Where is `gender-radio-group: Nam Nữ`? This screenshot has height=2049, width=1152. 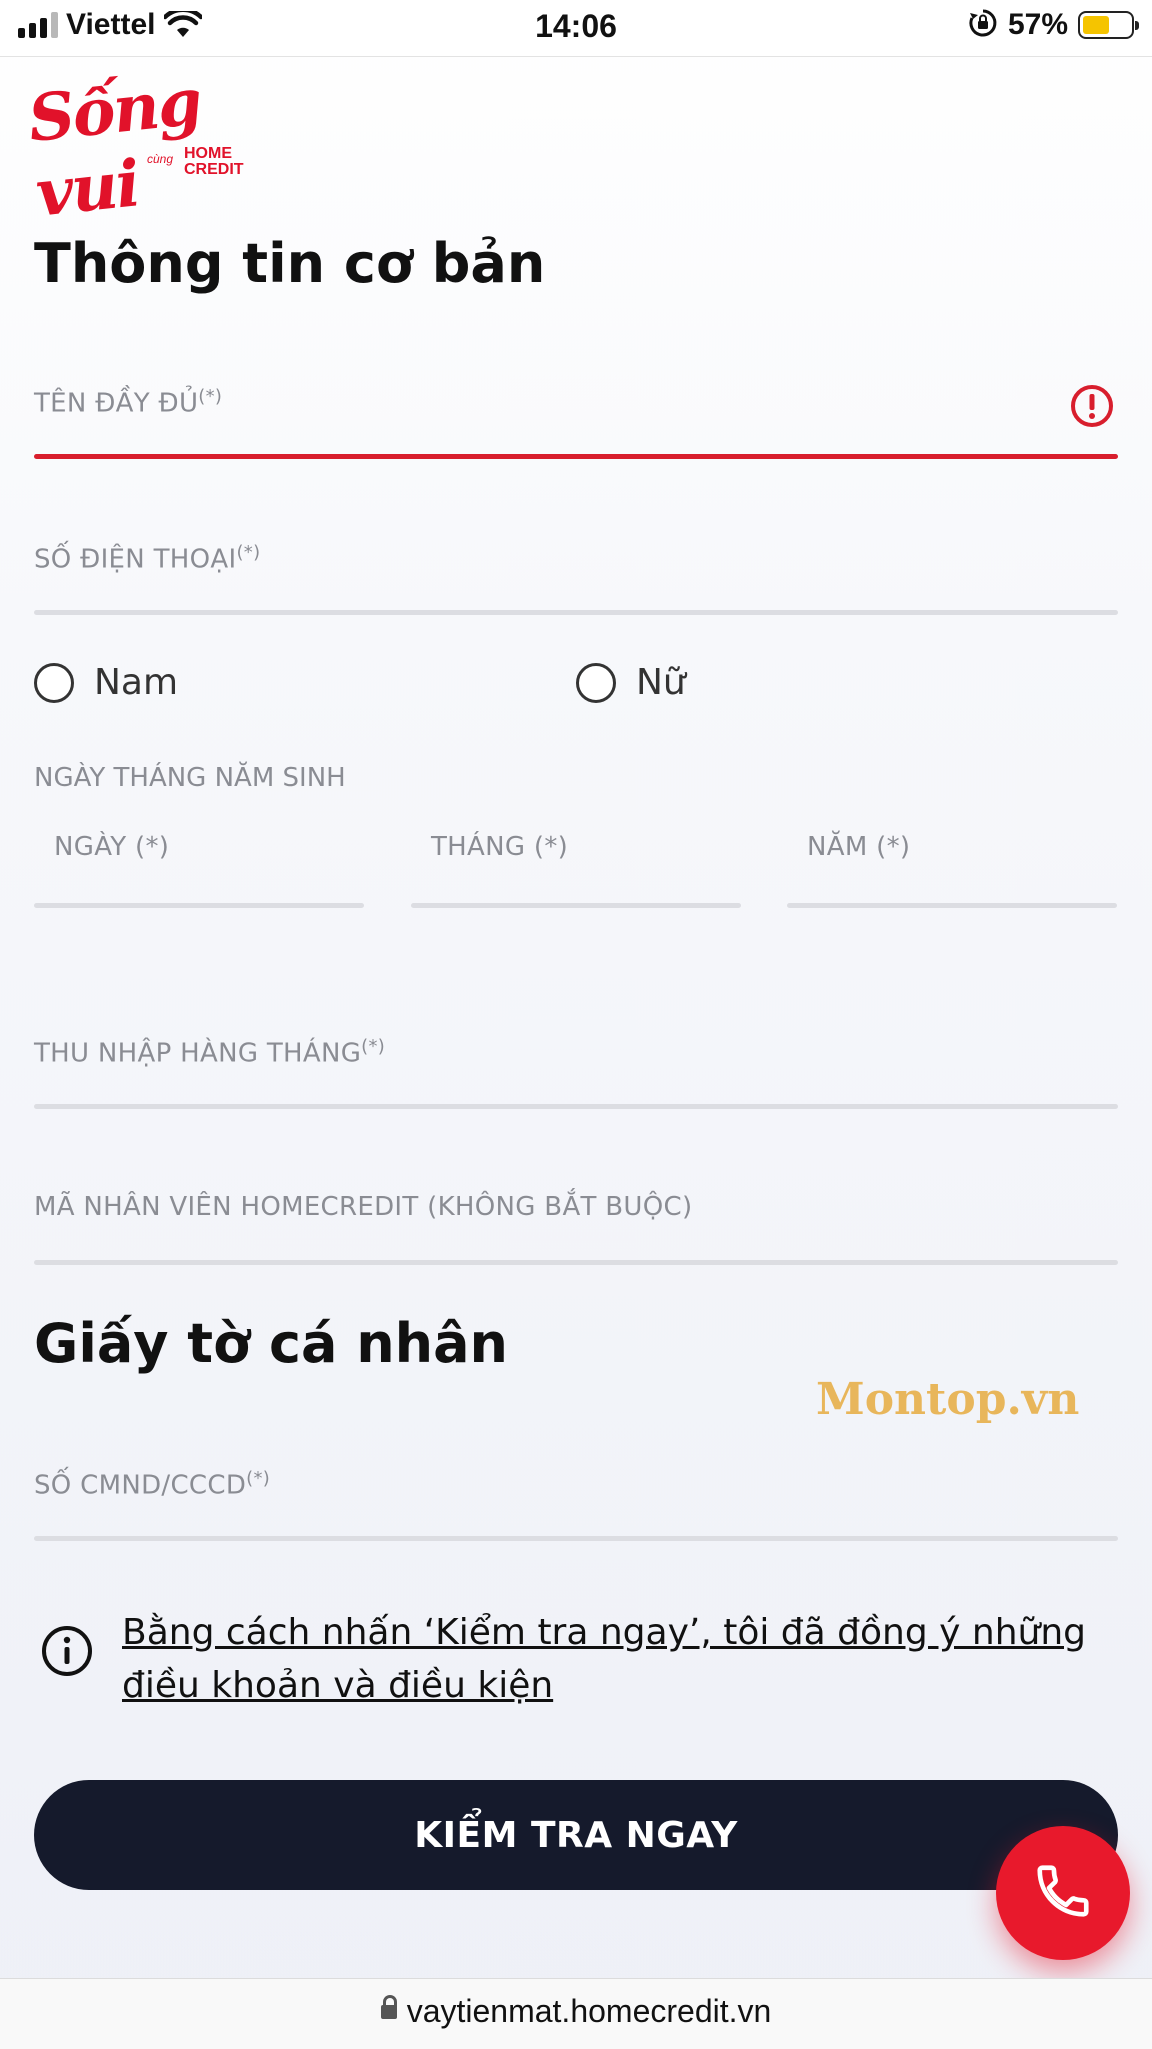 gender-radio-group: Nam Nữ is located at coordinates (576, 686).